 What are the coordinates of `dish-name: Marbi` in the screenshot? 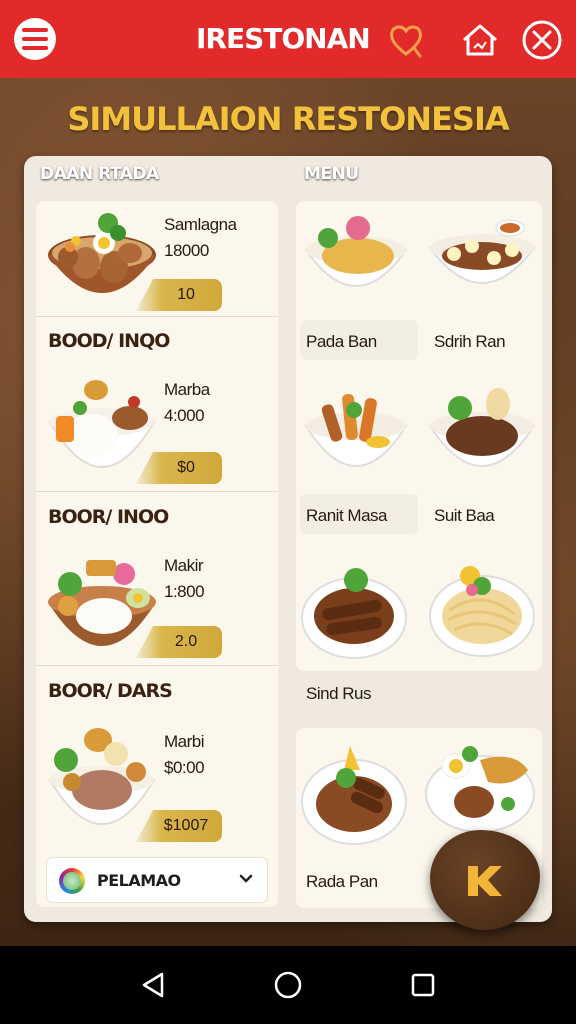 It's located at (184, 741).